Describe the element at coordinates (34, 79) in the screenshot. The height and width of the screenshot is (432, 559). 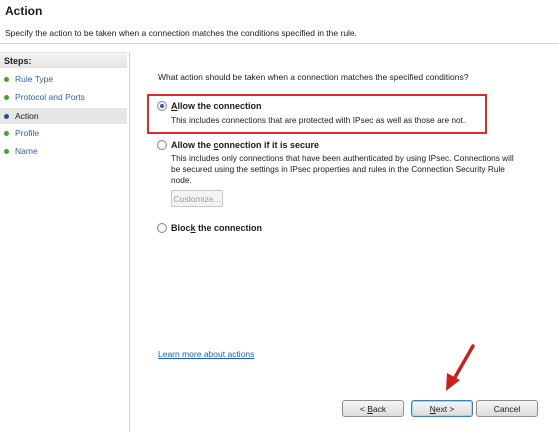
I see `step-label: Rule Type` at that location.